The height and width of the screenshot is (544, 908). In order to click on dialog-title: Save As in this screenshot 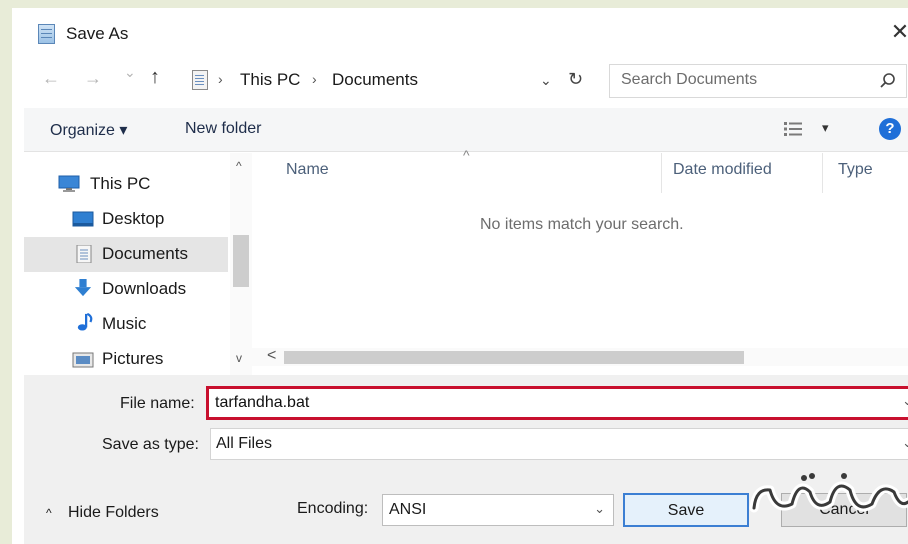, I will do `click(97, 33)`.